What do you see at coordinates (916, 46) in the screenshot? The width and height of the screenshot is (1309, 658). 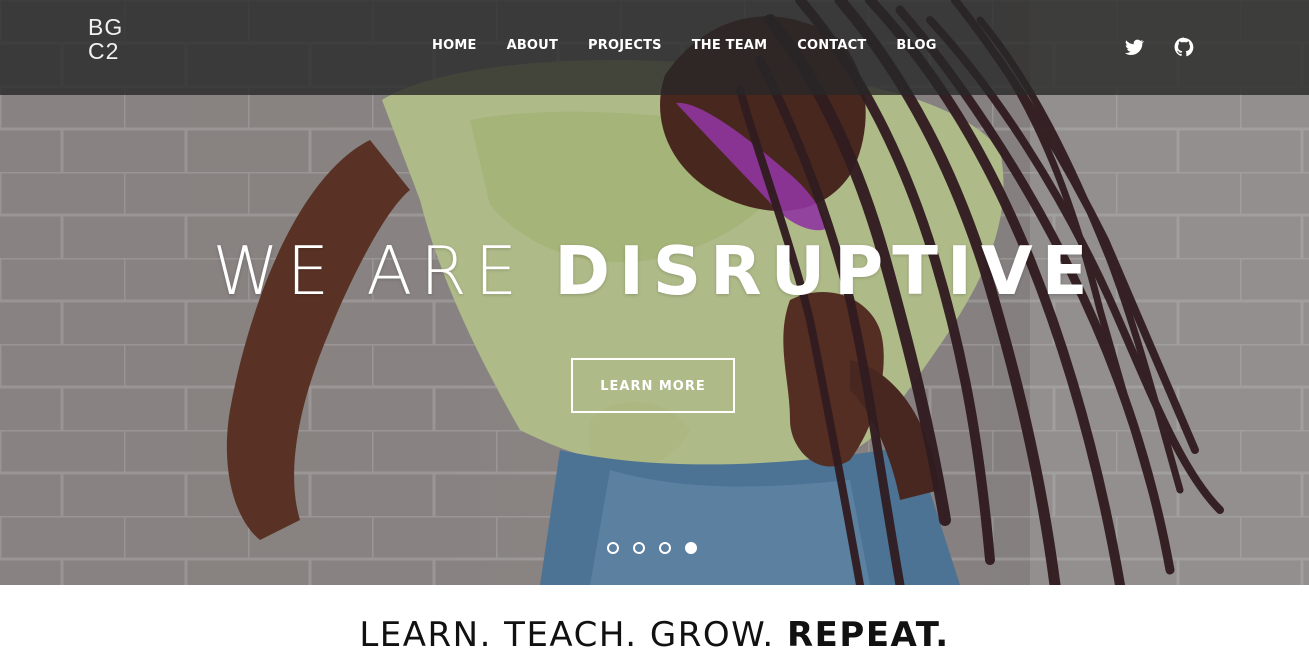 I see `nav-blog-link: BLOG` at bounding box center [916, 46].